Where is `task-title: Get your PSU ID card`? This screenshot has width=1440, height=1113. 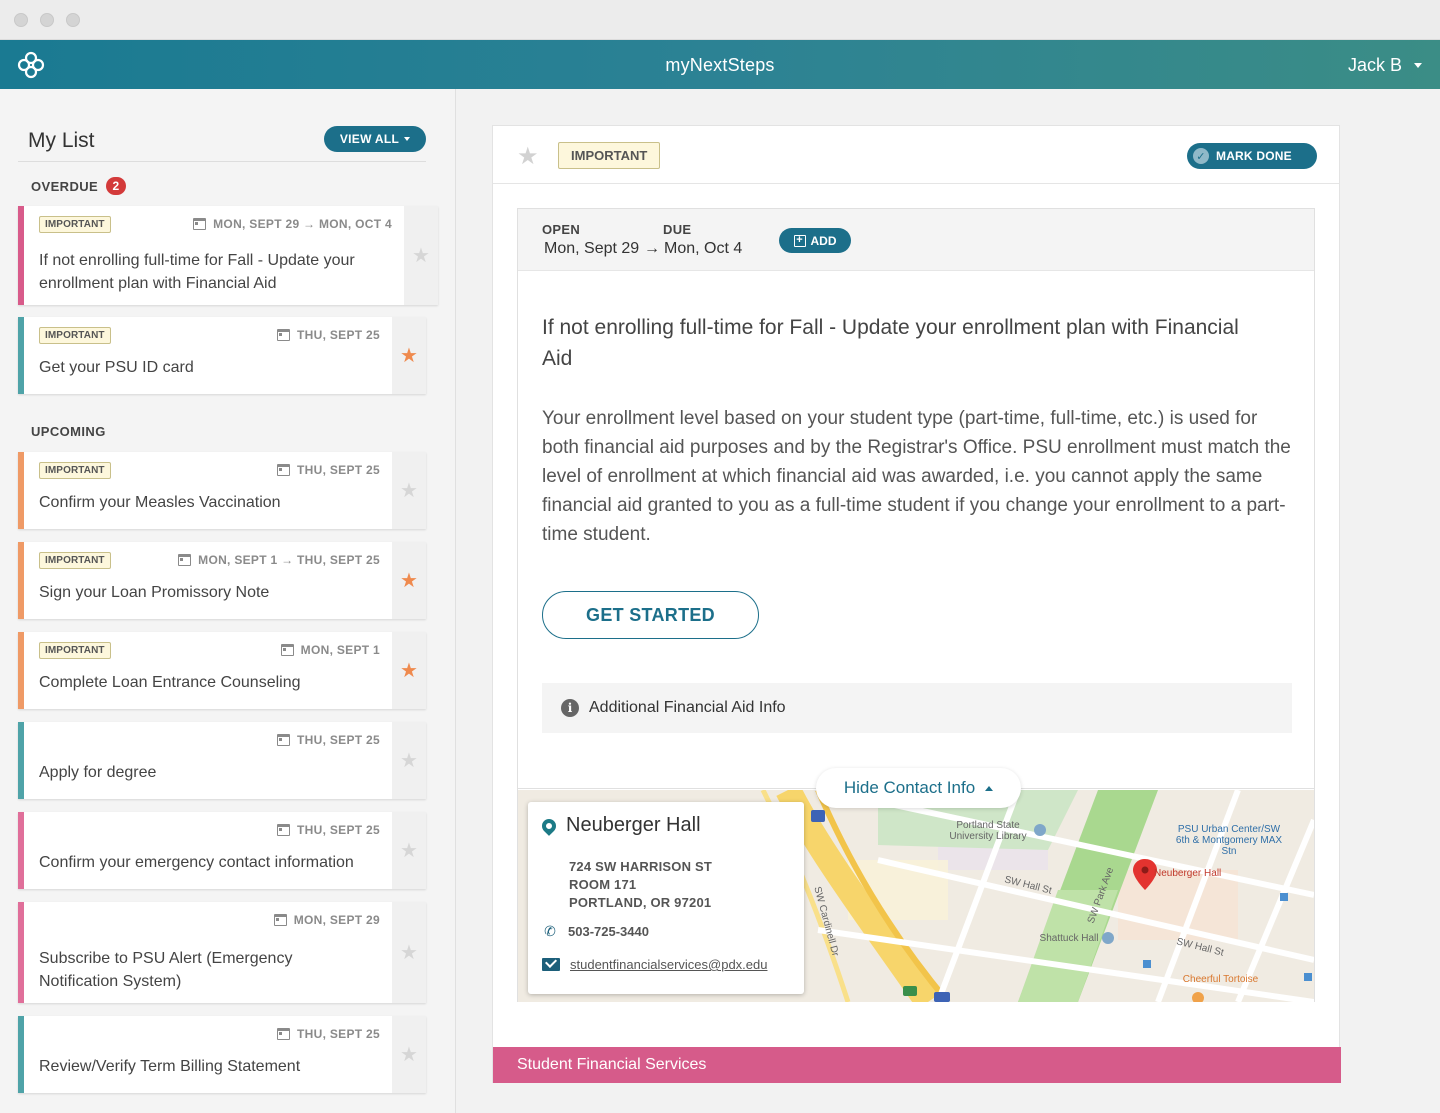
task-title: Get your PSU ID card is located at coordinates (116, 367).